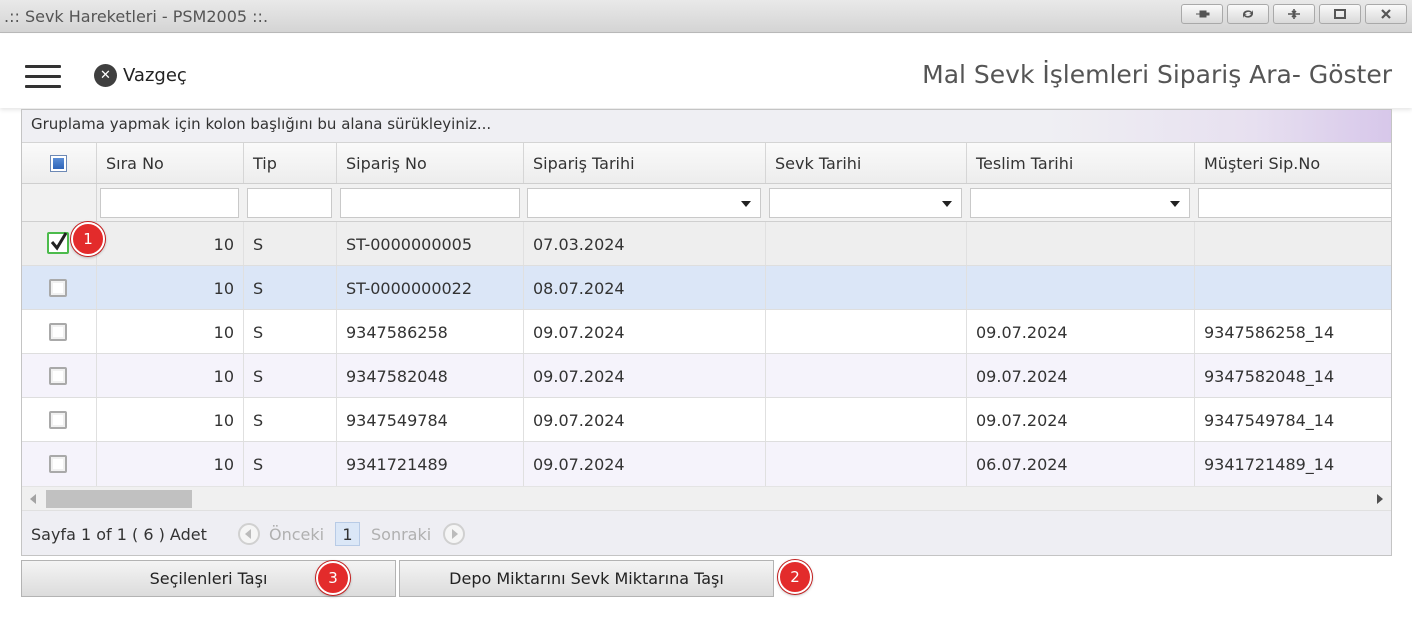 The height and width of the screenshot is (620, 1412). I want to click on filter-sevk-tarihi-dropdown, so click(865, 203).